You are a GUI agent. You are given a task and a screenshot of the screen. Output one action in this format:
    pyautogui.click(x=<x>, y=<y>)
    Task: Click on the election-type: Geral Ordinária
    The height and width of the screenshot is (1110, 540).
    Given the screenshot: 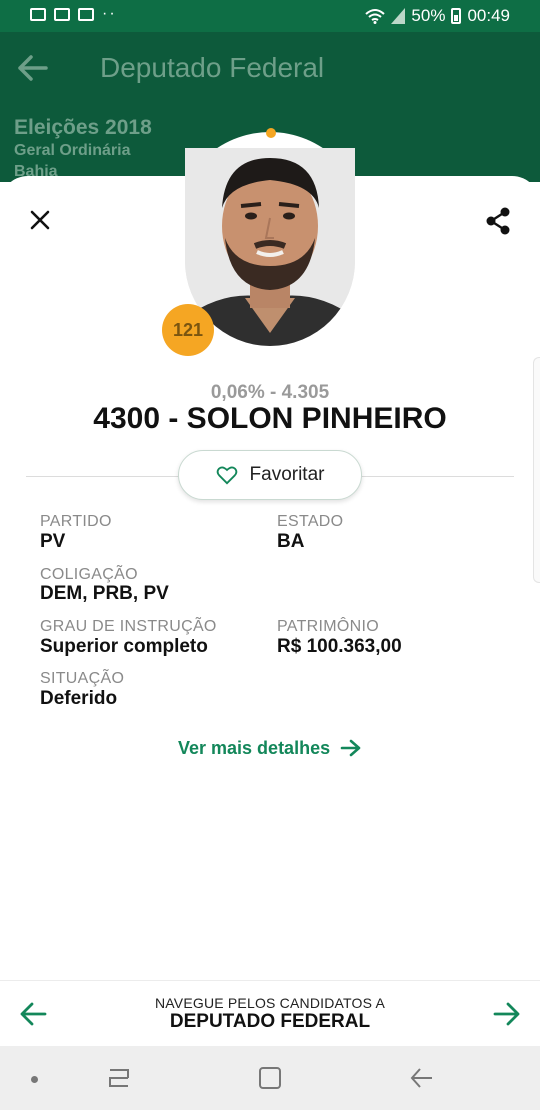 What is the action you would take?
    pyautogui.click(x=72, y=150)
    